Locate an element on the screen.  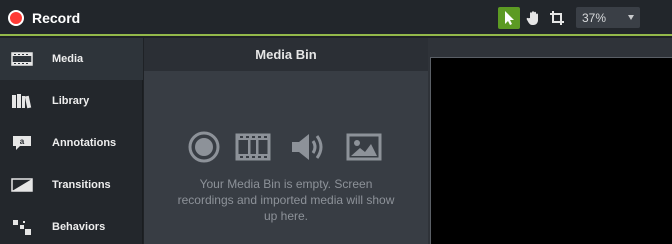
sidebar-item-annotations: a Annotations is located at coordinates (71, 143).